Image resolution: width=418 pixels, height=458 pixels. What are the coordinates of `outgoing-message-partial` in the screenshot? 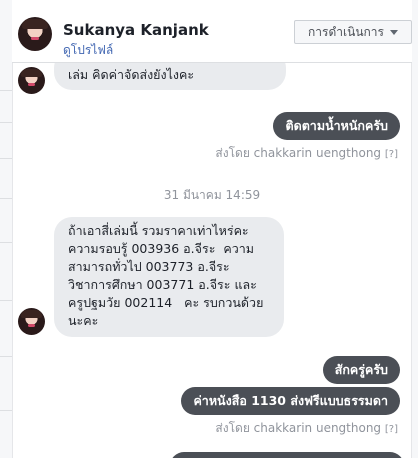 It's located at (287, 455).